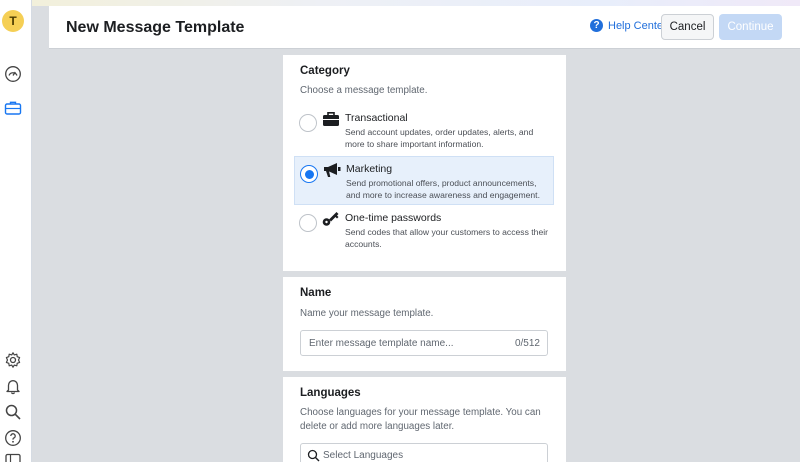 This screenshot has height=462, width=800. Describe the element at coordinates (750, 27) in the screenshot. I see `continue-button: Continue` at that location.